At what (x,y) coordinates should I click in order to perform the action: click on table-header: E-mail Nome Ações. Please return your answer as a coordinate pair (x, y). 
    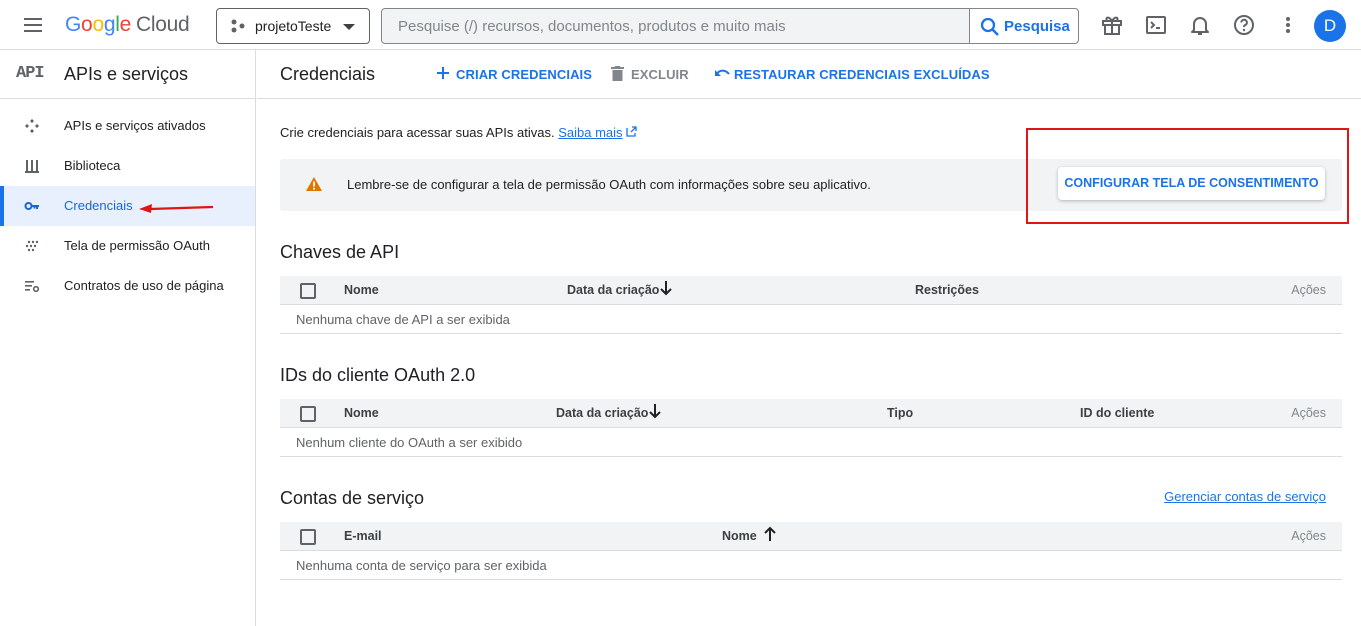
    Looking at the image, I should click on (811, 536).